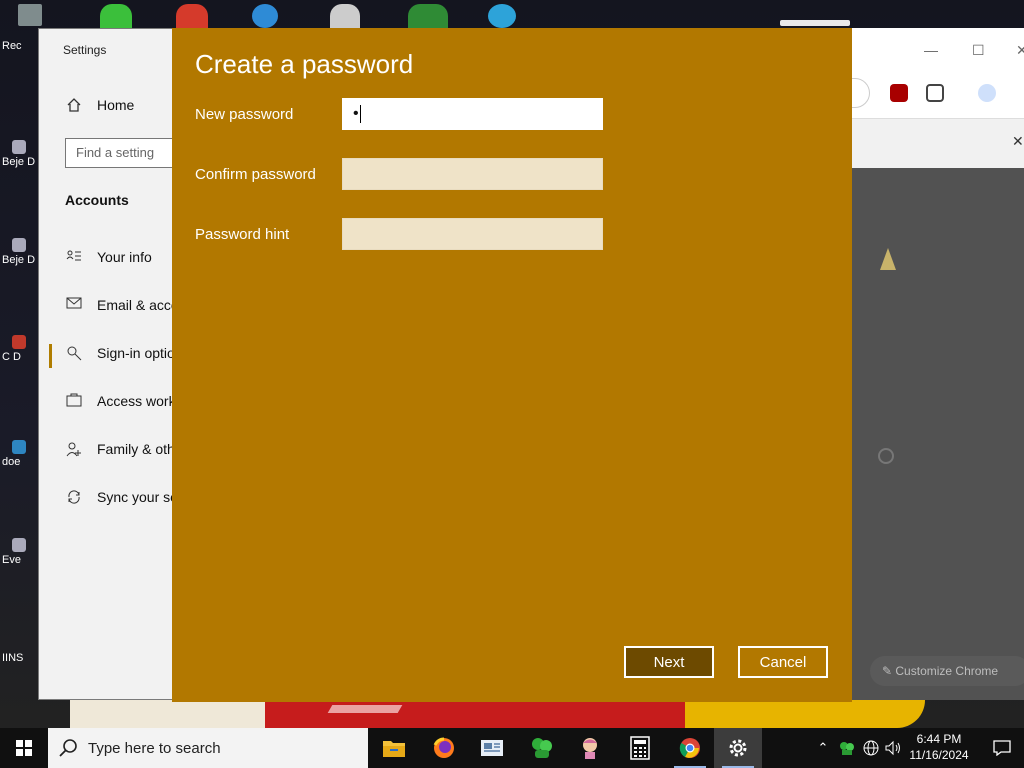  What do you see at coordinates (11, 462) in the screenshot?
I see `desktop-icon-label: doe` at bounding box center [11, 462].